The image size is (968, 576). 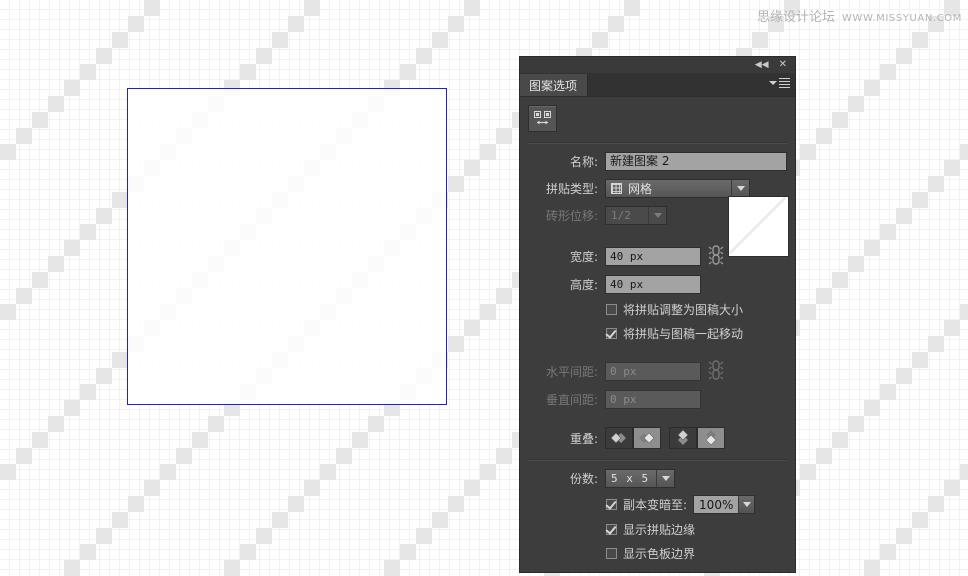 What do you see at coordinates (696, 161) in the screenshot?
I see `name-input: 新建图案 2` at bounding box center [696, 161].